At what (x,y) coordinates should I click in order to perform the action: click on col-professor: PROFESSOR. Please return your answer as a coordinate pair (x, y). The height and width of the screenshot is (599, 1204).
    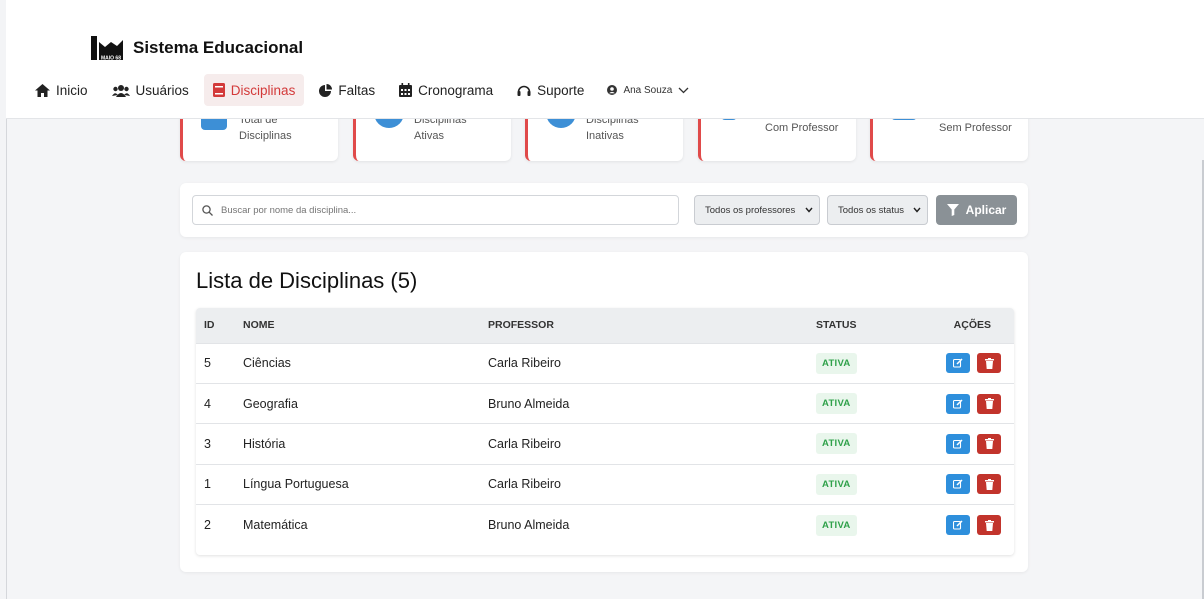
    Looking at the image, I should click on (521, 325).